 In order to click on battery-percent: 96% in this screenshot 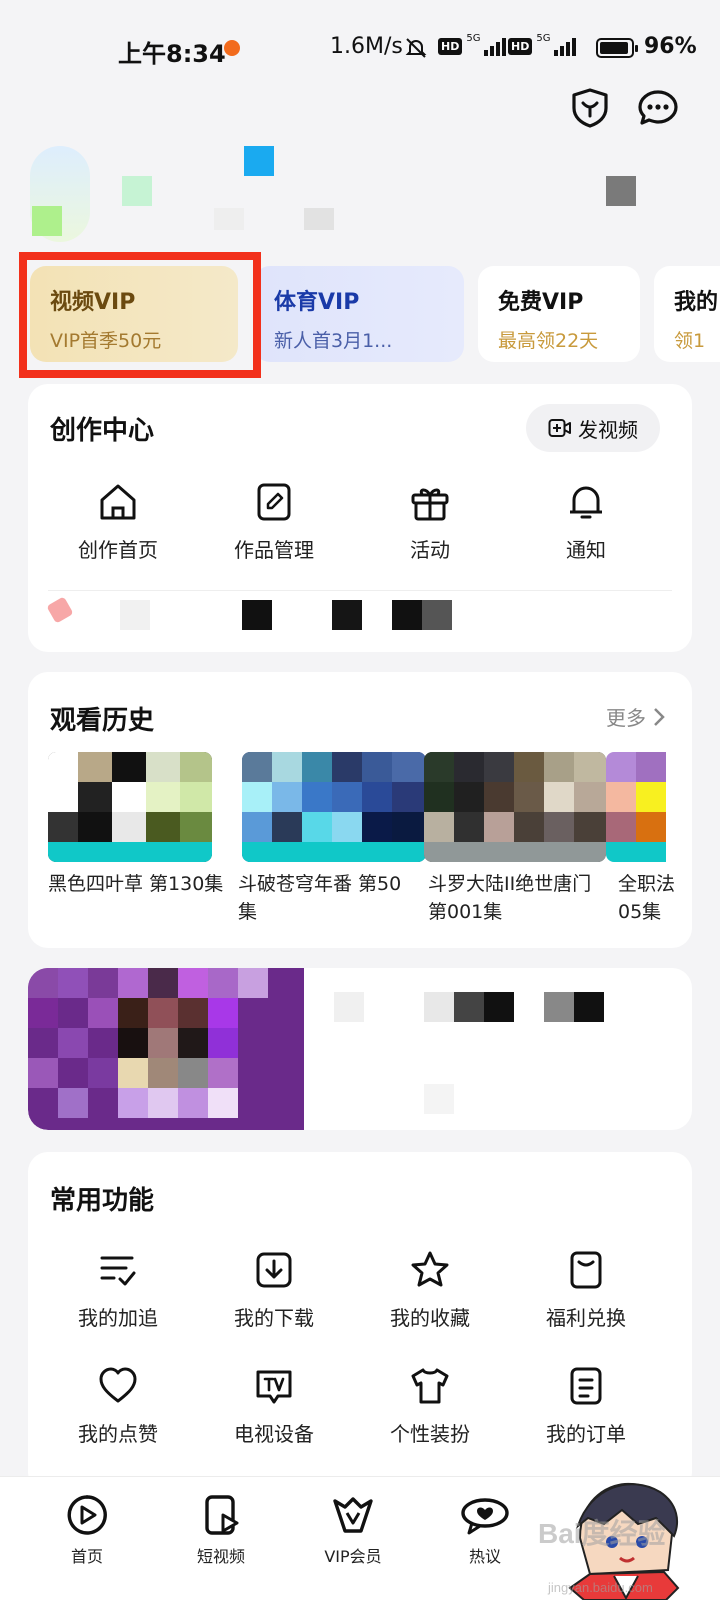, I will do `click(670, 46)`.